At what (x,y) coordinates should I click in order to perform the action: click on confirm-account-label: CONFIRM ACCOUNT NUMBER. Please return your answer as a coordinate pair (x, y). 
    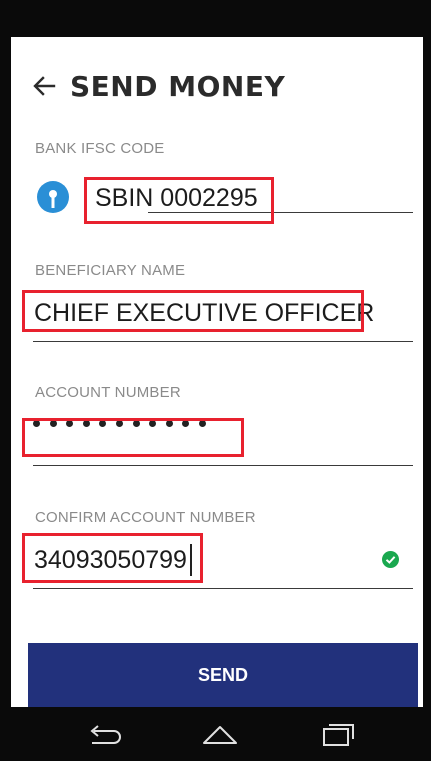
    Looking at the image, I should click on (145, 517).